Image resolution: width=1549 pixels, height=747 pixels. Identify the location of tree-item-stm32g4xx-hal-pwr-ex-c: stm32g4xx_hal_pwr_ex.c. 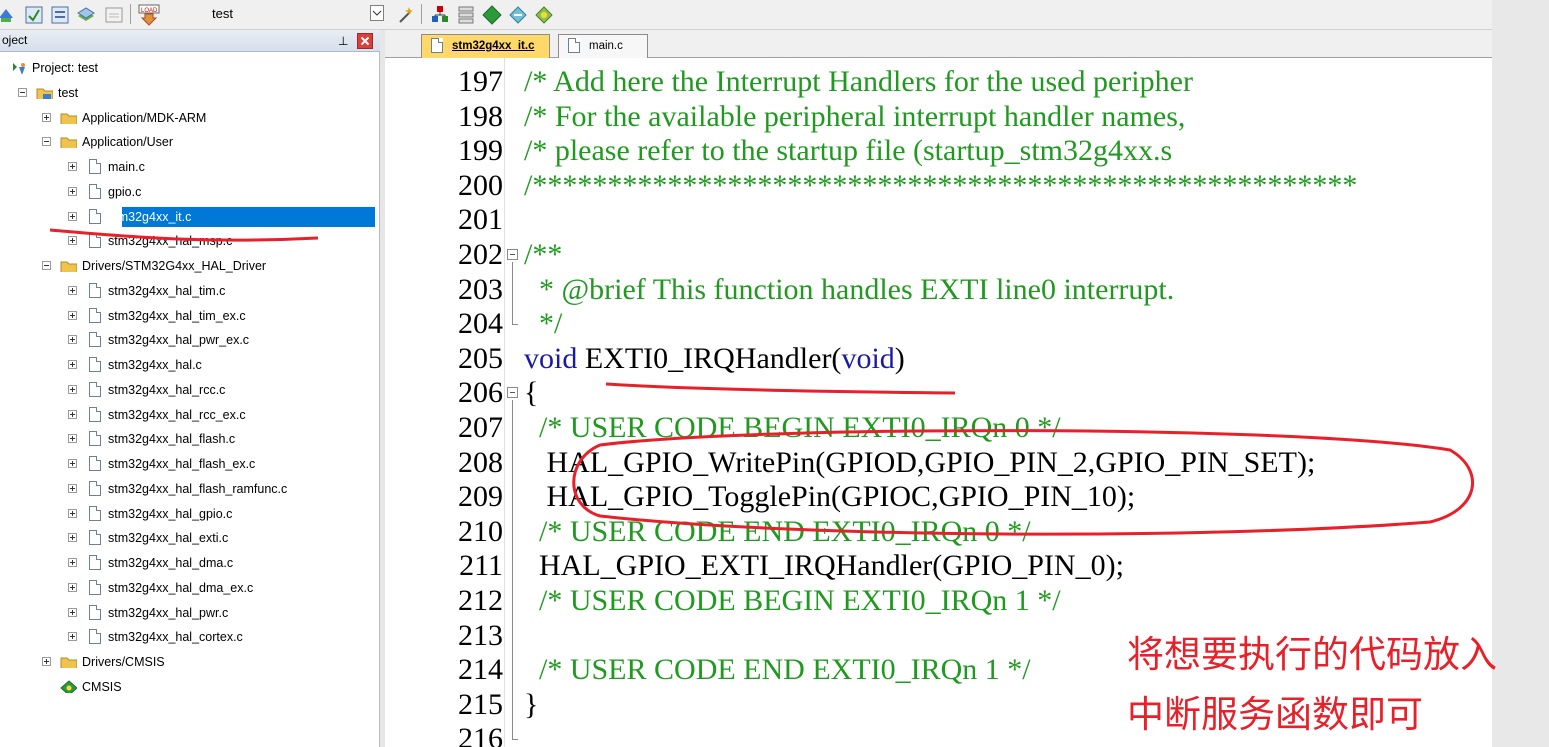
(190, 340).